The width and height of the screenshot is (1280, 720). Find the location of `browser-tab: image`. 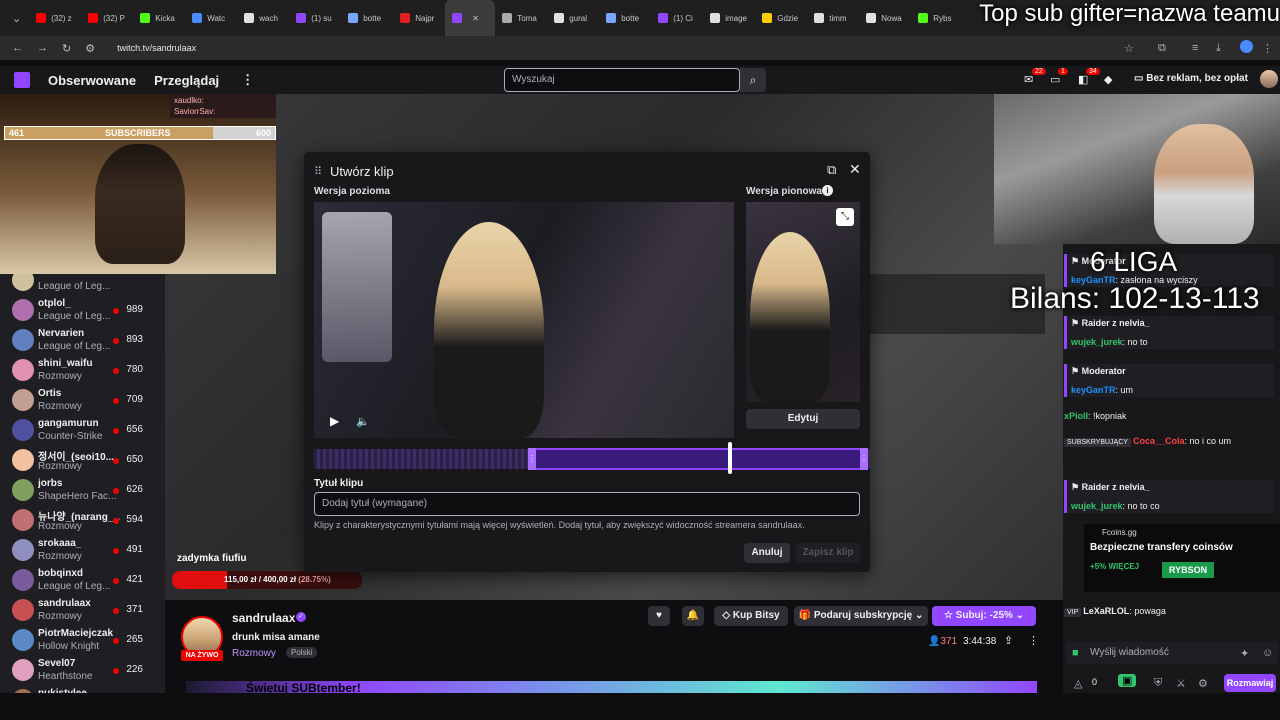

browser-tab: image is located at coordinates (729, 18).